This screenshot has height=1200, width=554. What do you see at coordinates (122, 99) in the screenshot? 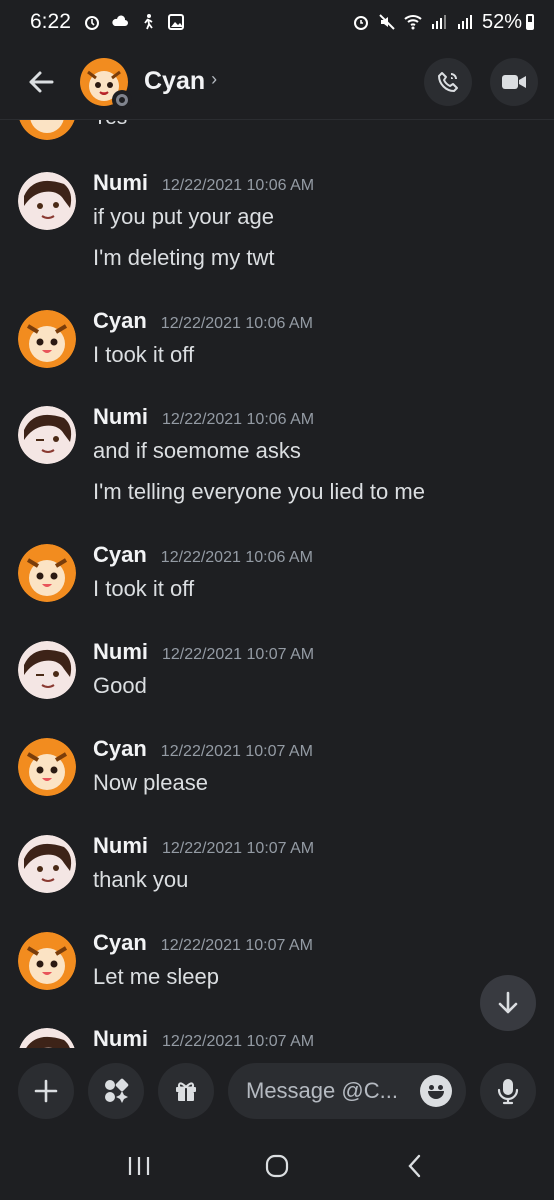
I see `offline-status-icon` at bounding box center [122, 99].